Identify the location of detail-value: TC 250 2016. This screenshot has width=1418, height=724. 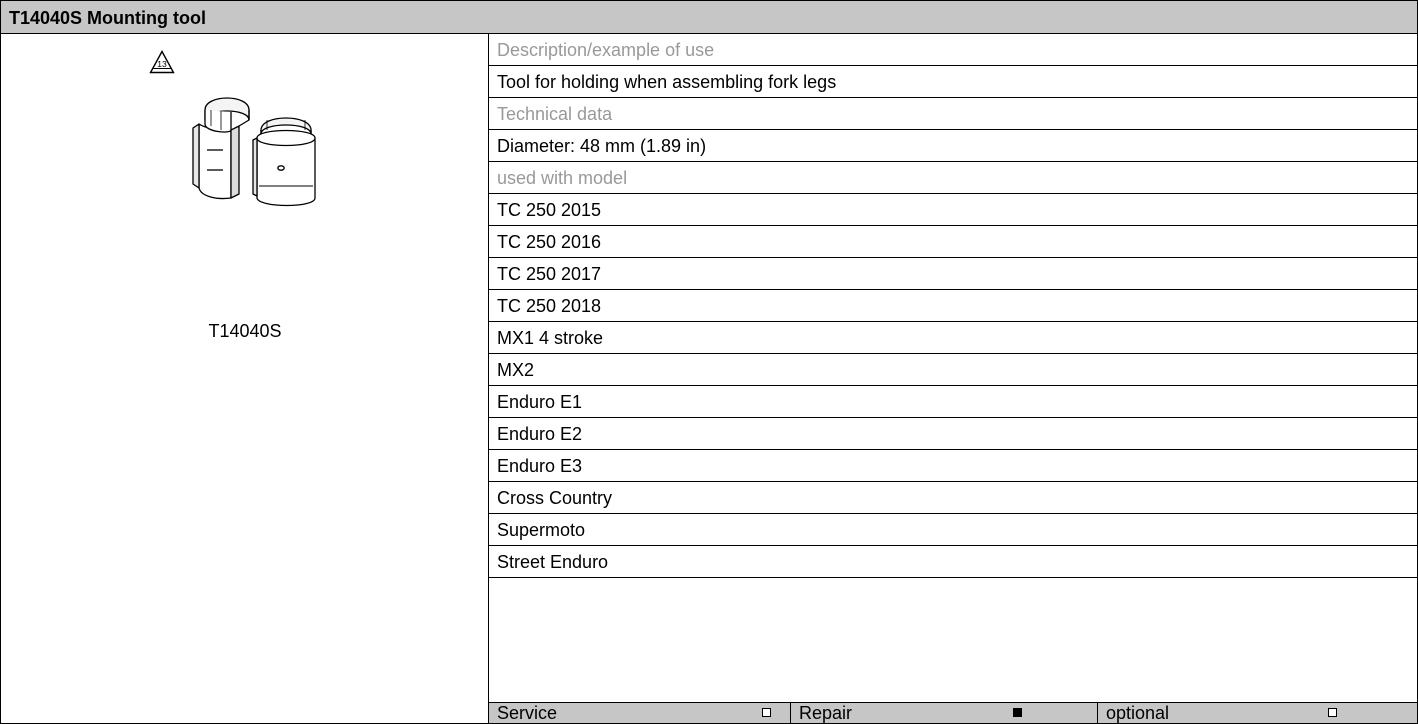
(953, 242).